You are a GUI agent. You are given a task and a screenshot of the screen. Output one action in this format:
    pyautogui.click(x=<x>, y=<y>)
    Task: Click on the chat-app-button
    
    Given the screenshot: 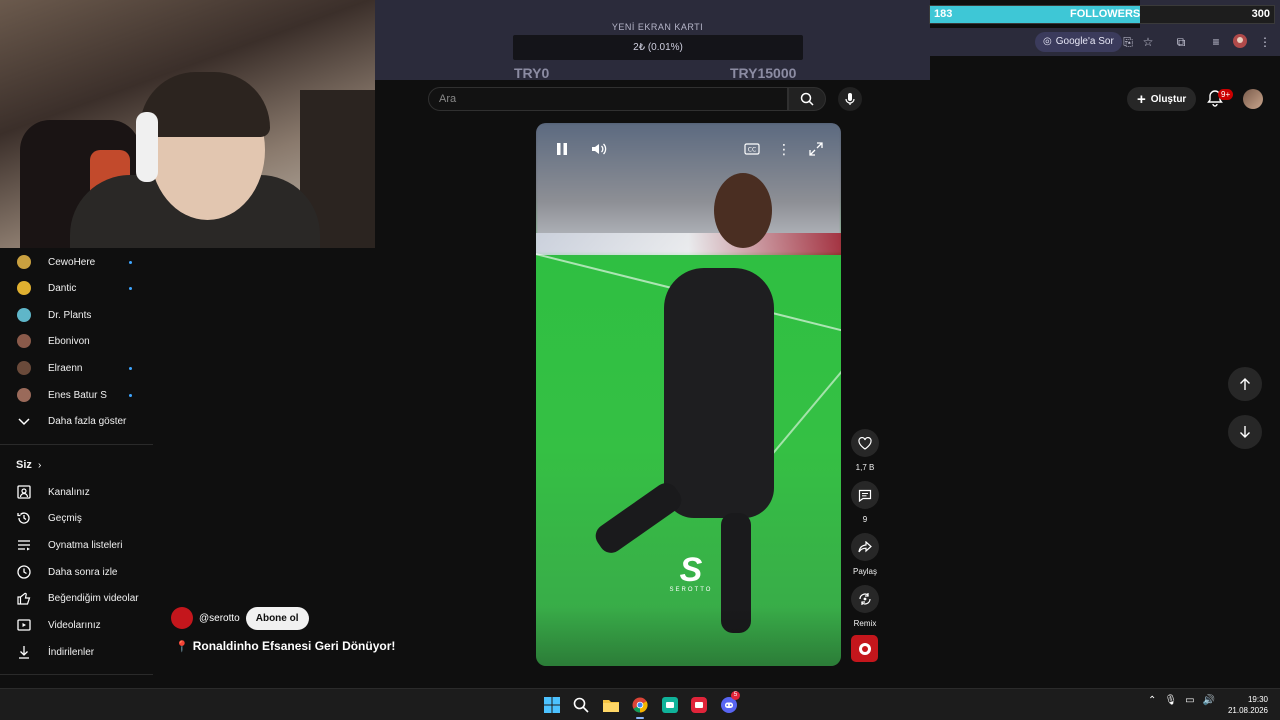 What is the action you would take?
    pyautogui.click(x=670, y=705)
    